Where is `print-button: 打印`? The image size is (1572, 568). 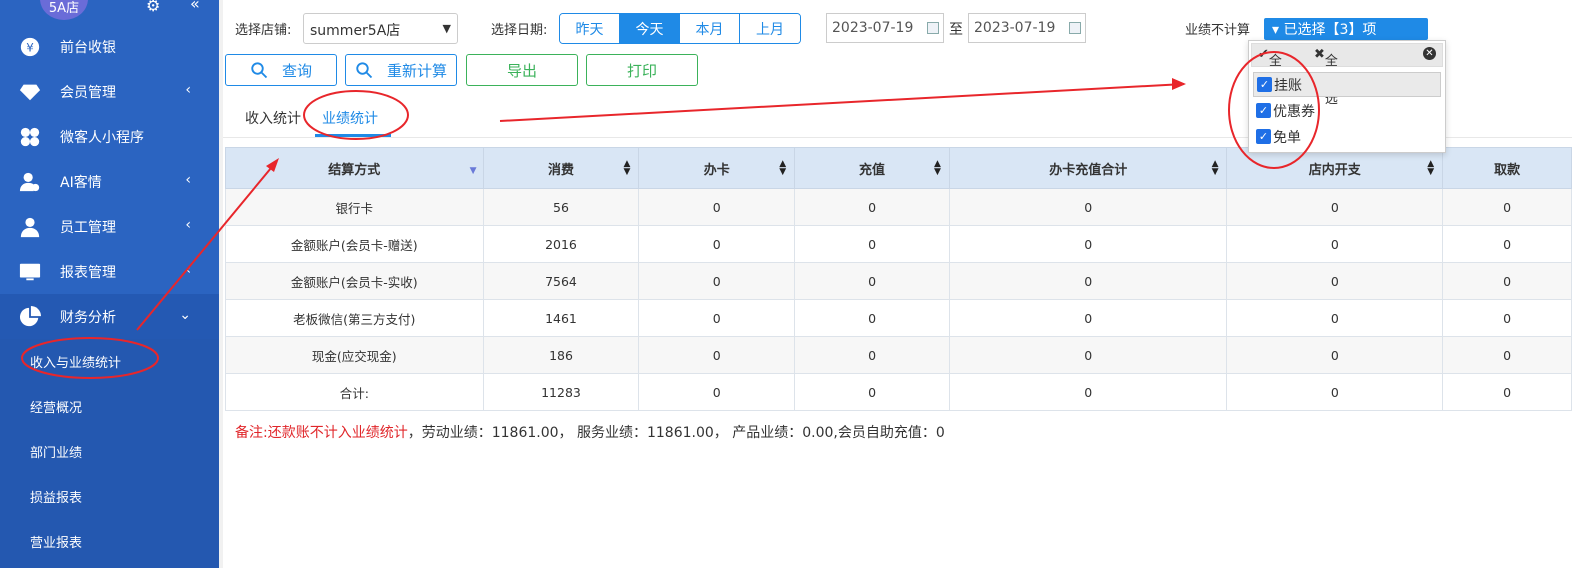 print-button: 打印 is located at coordinates (642, 70).